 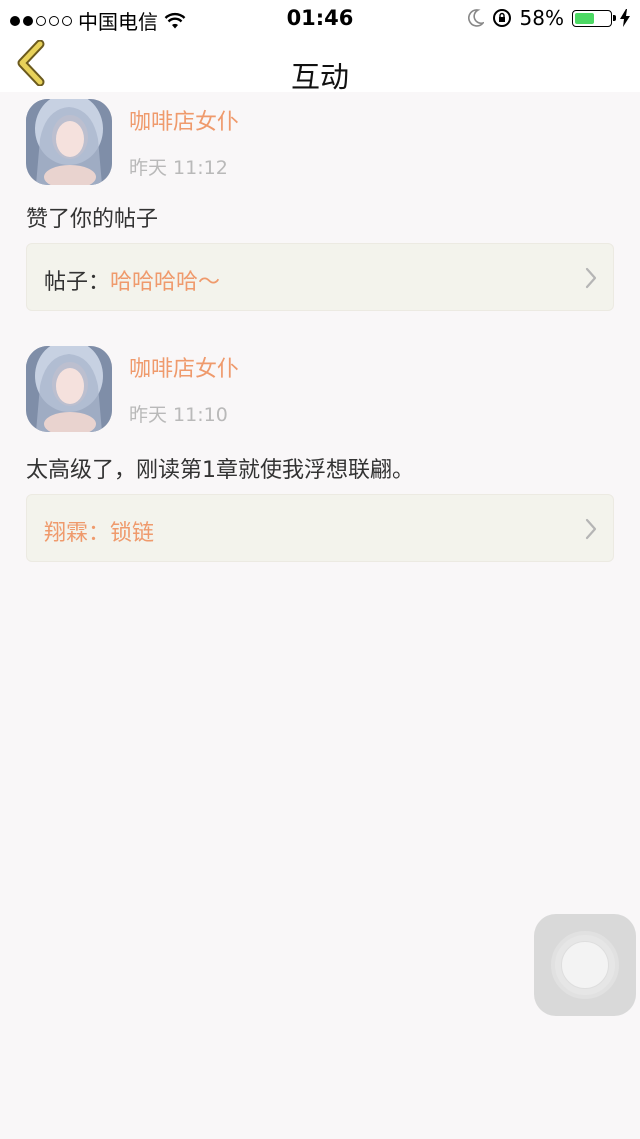 I want to click on assistive-touch-dot-icon, so click(x=585, y=965).